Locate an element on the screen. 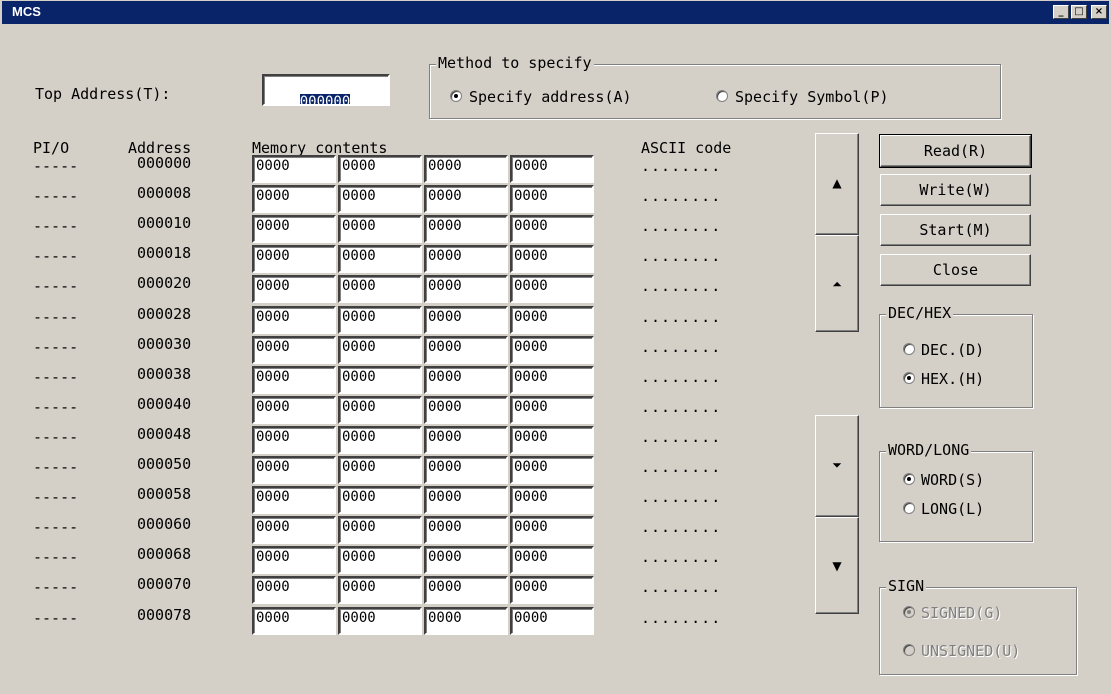 The height and width of the screenshot is (694, 1111). minimize-button: _ is located at coordinates (1061, 12).